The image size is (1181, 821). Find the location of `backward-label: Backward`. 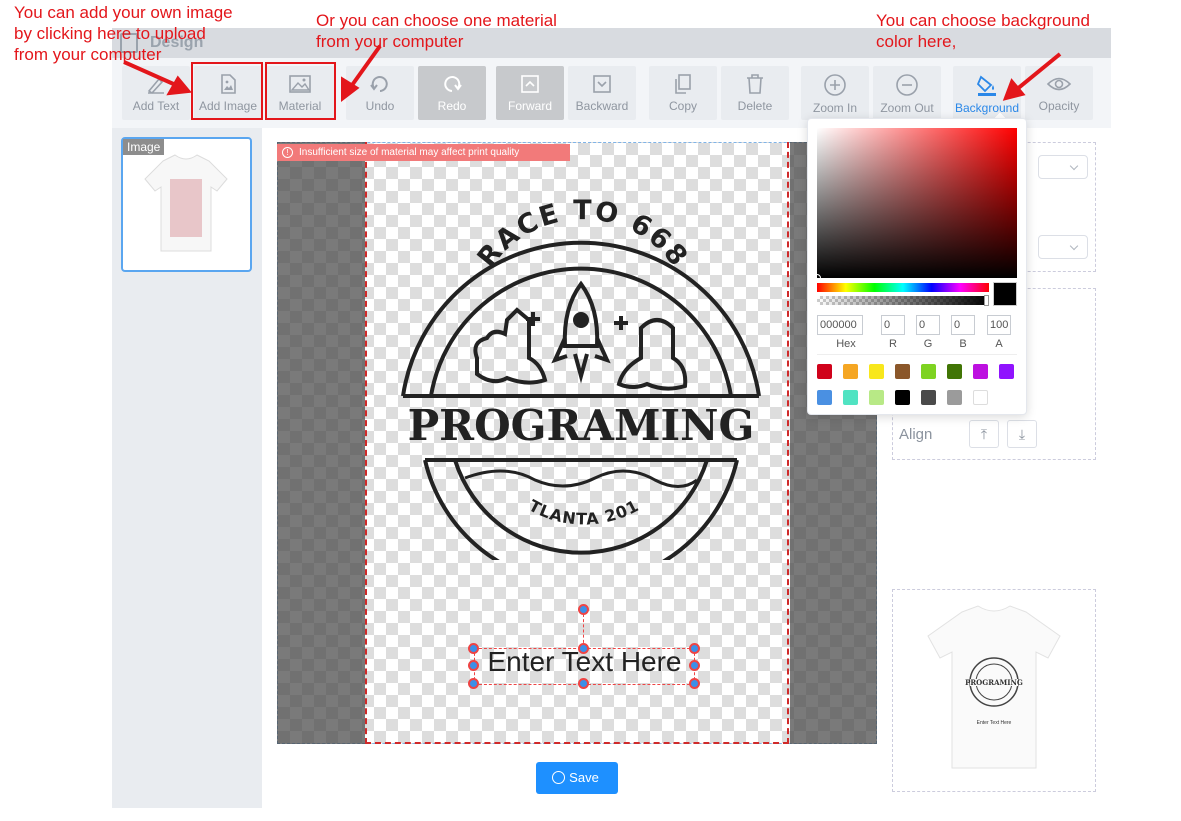

backward-label: Backward is located at coordinates (602, 106).